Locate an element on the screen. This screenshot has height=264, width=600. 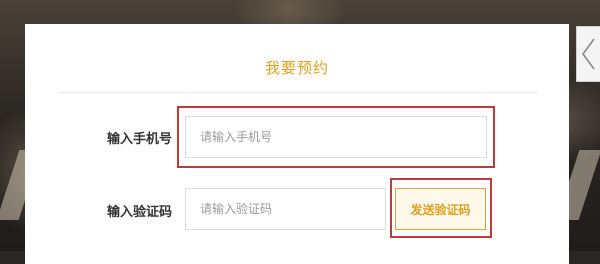
side-arrow-button is located at coordinates (588, 54).